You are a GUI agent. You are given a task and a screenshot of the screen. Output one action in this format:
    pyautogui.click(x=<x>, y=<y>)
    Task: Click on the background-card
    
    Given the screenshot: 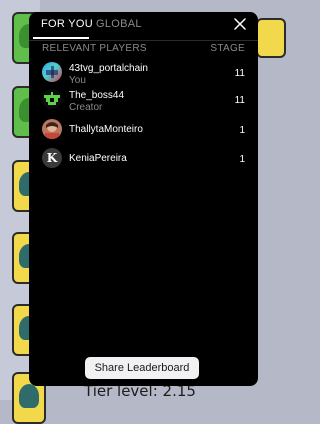 What is the action you would take?
    pyautogui.click(x=271, y=38)
    